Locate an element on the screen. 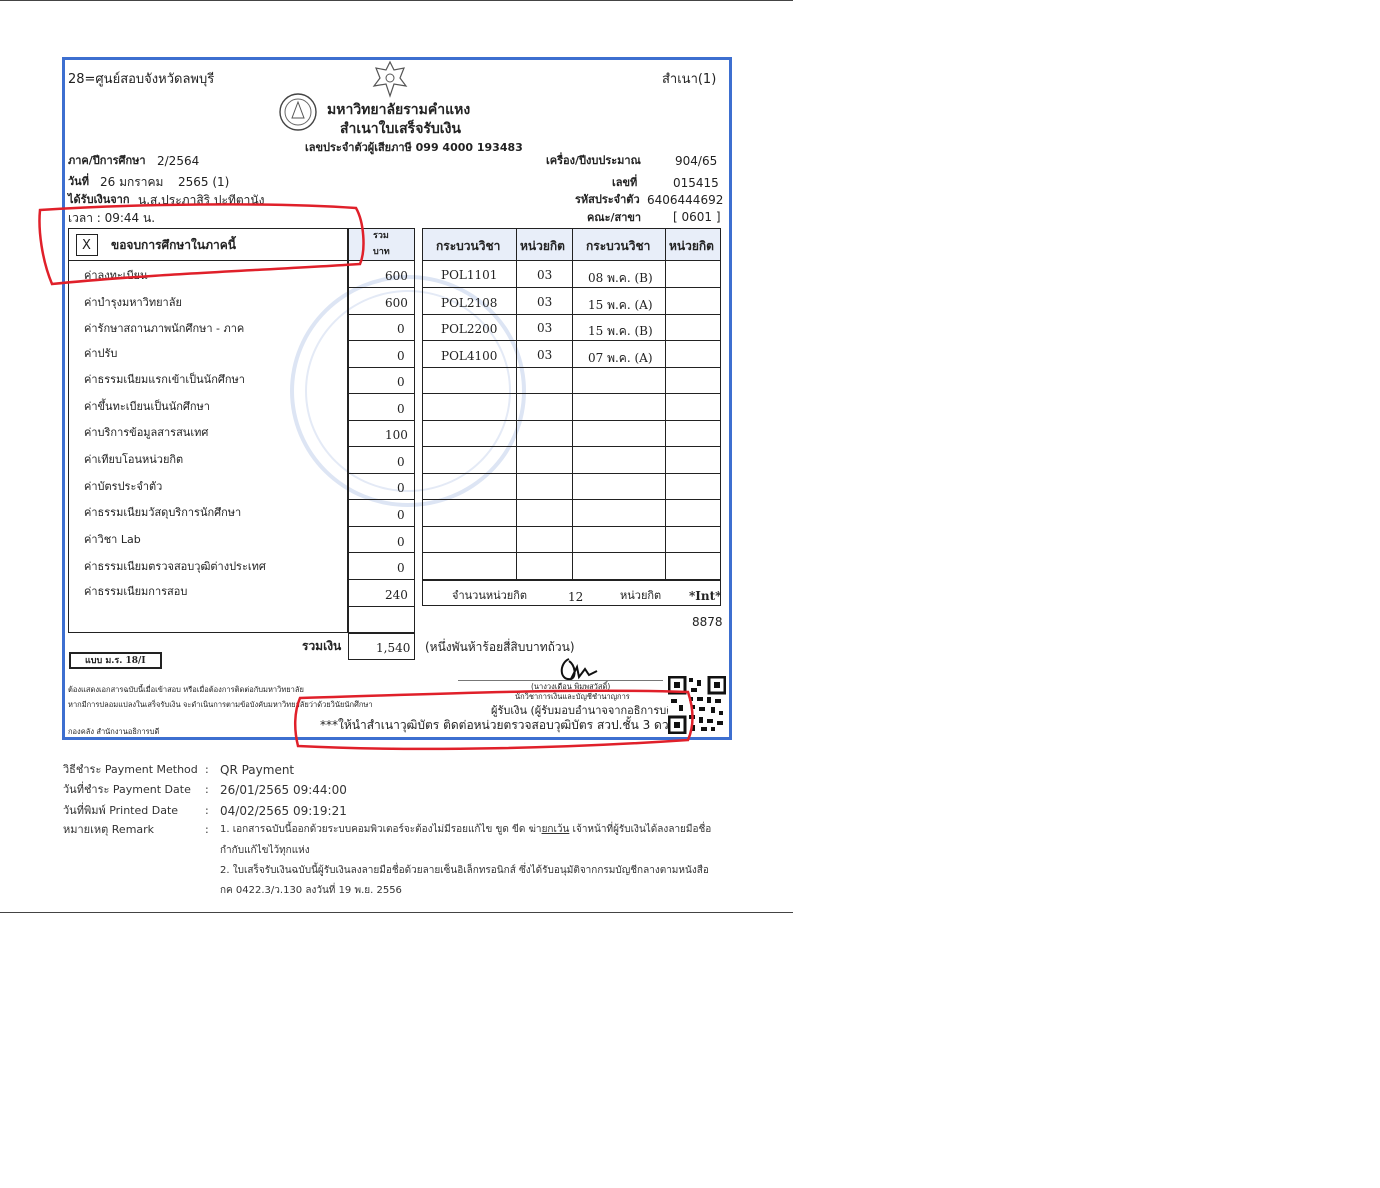 The width and height of the screenshot is (1380, 1188). fee-amount-info-service: 100 is located at coordinates (396, 435).